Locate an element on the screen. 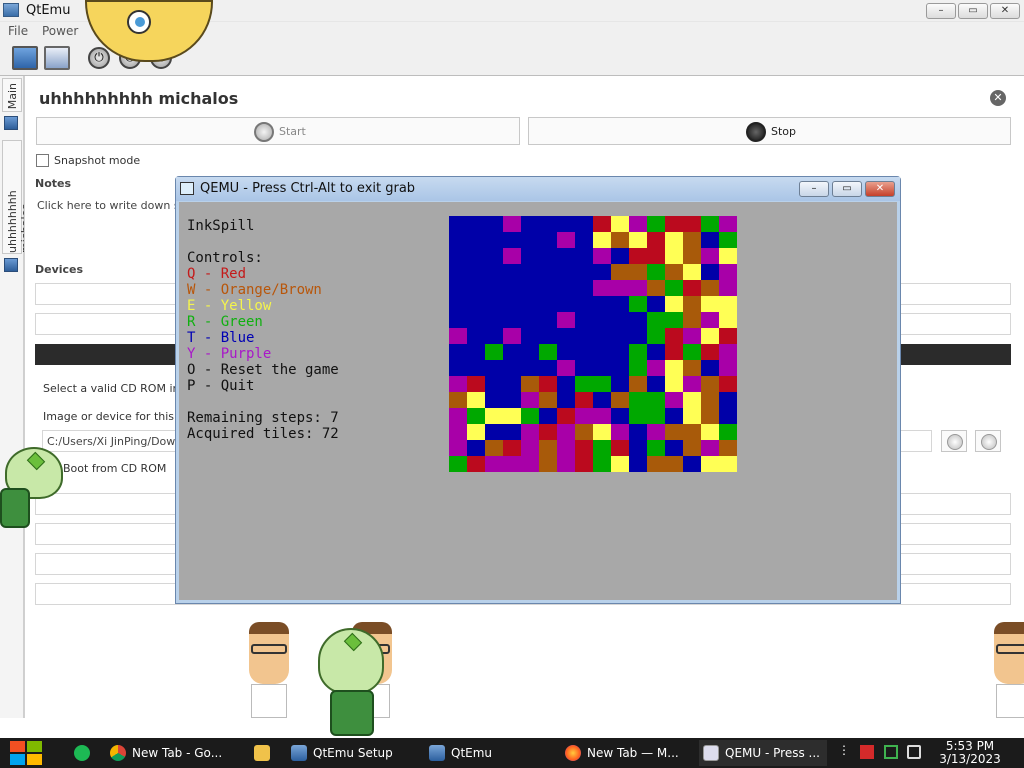 The height and width of the screenshot is (768, 1024). settings-icon is located at coordinates (57, 58).